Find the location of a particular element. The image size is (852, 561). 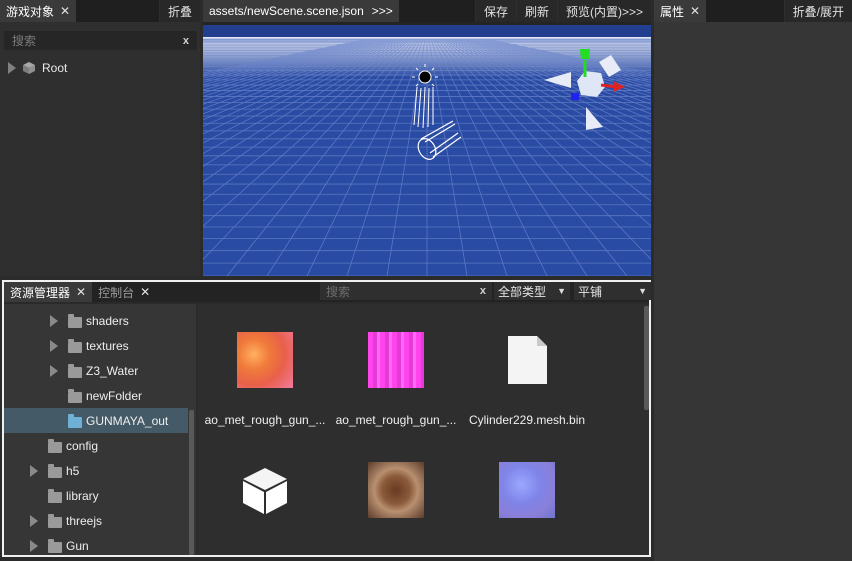

tab-properties: 属性 ✕ is located at coordinates (680, 11).